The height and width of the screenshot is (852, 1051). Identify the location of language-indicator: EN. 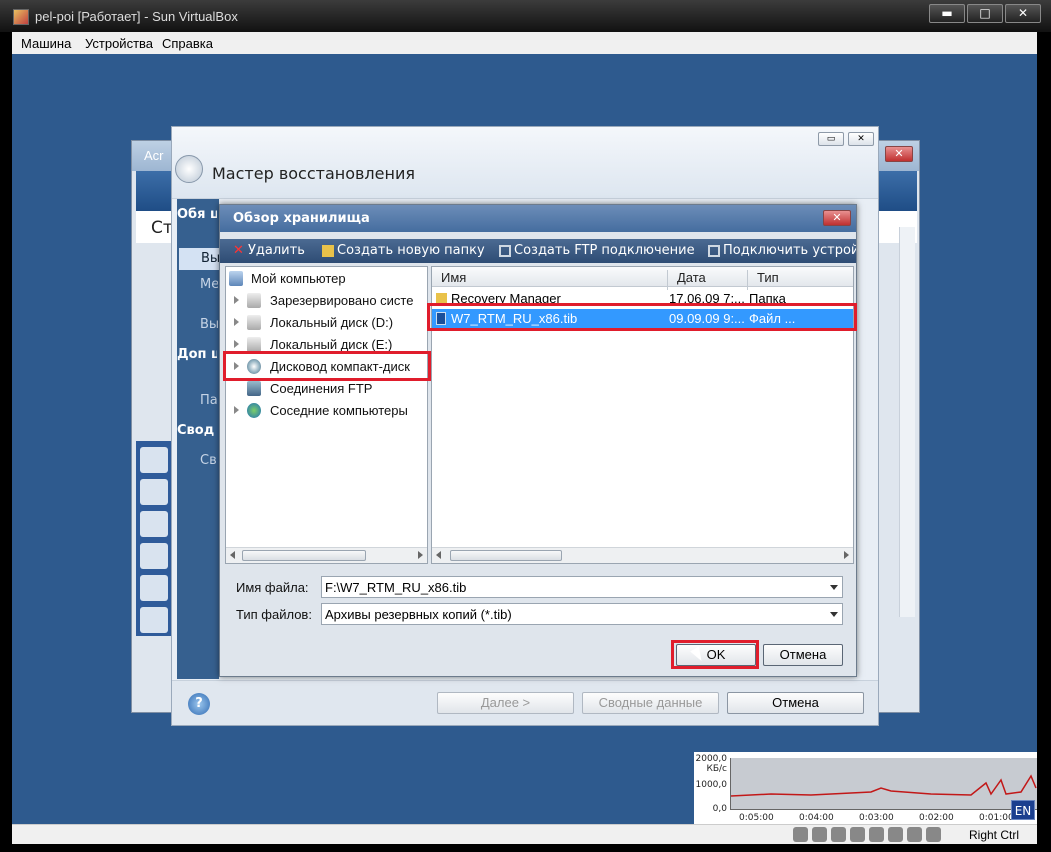
(1023, 810).